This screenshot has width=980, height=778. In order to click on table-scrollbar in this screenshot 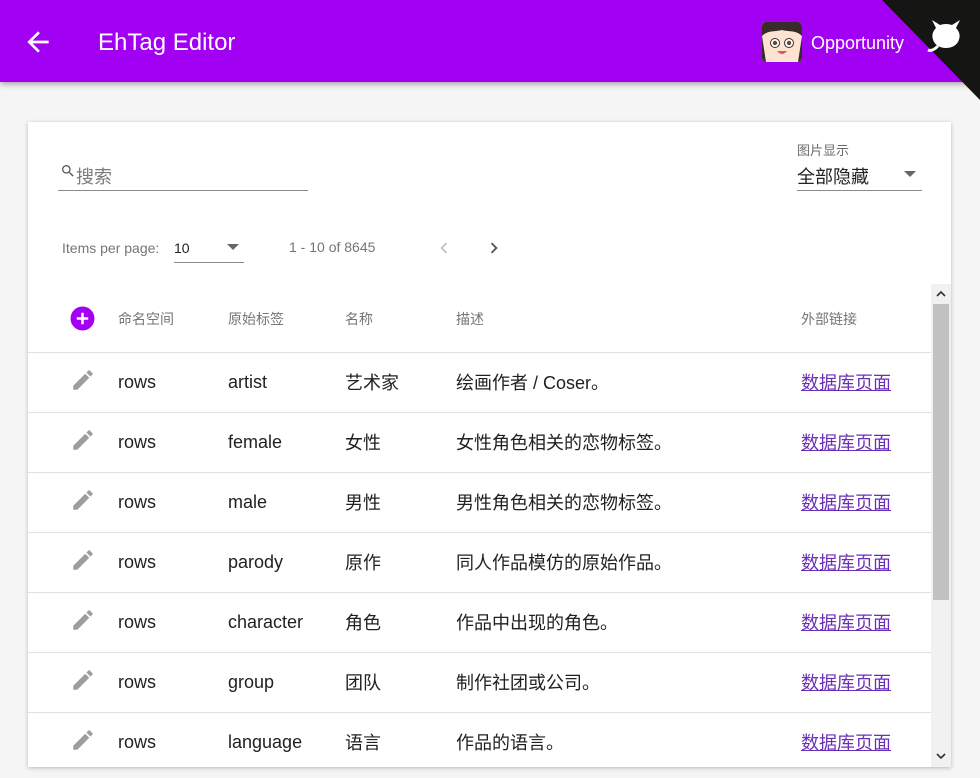, I will do `click(941, 525)`.